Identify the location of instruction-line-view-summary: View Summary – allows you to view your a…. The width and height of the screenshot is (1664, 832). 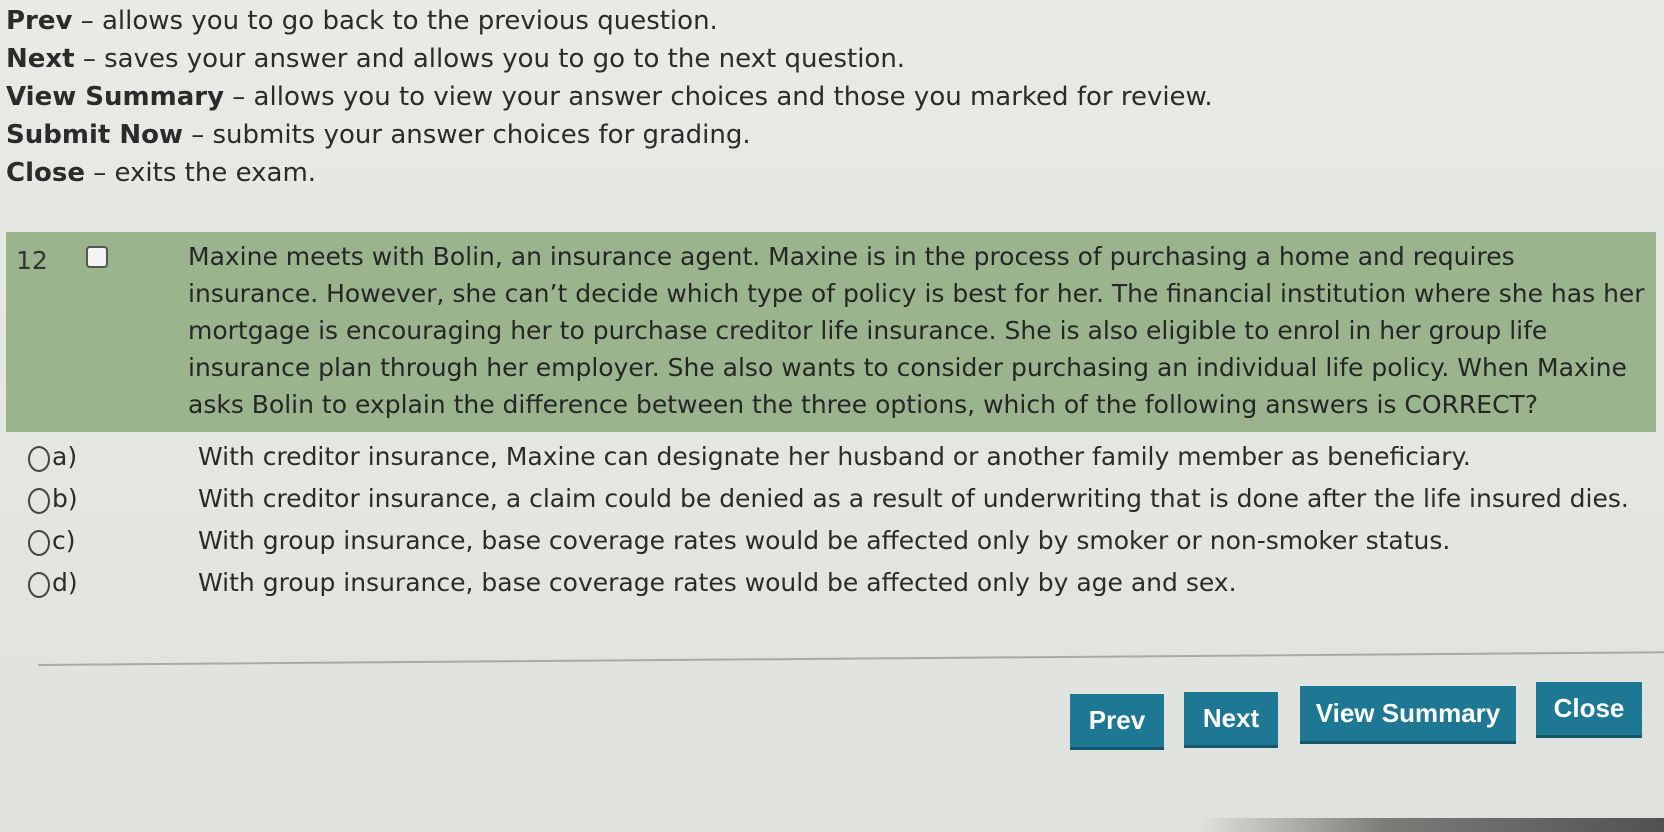
(609, 97).